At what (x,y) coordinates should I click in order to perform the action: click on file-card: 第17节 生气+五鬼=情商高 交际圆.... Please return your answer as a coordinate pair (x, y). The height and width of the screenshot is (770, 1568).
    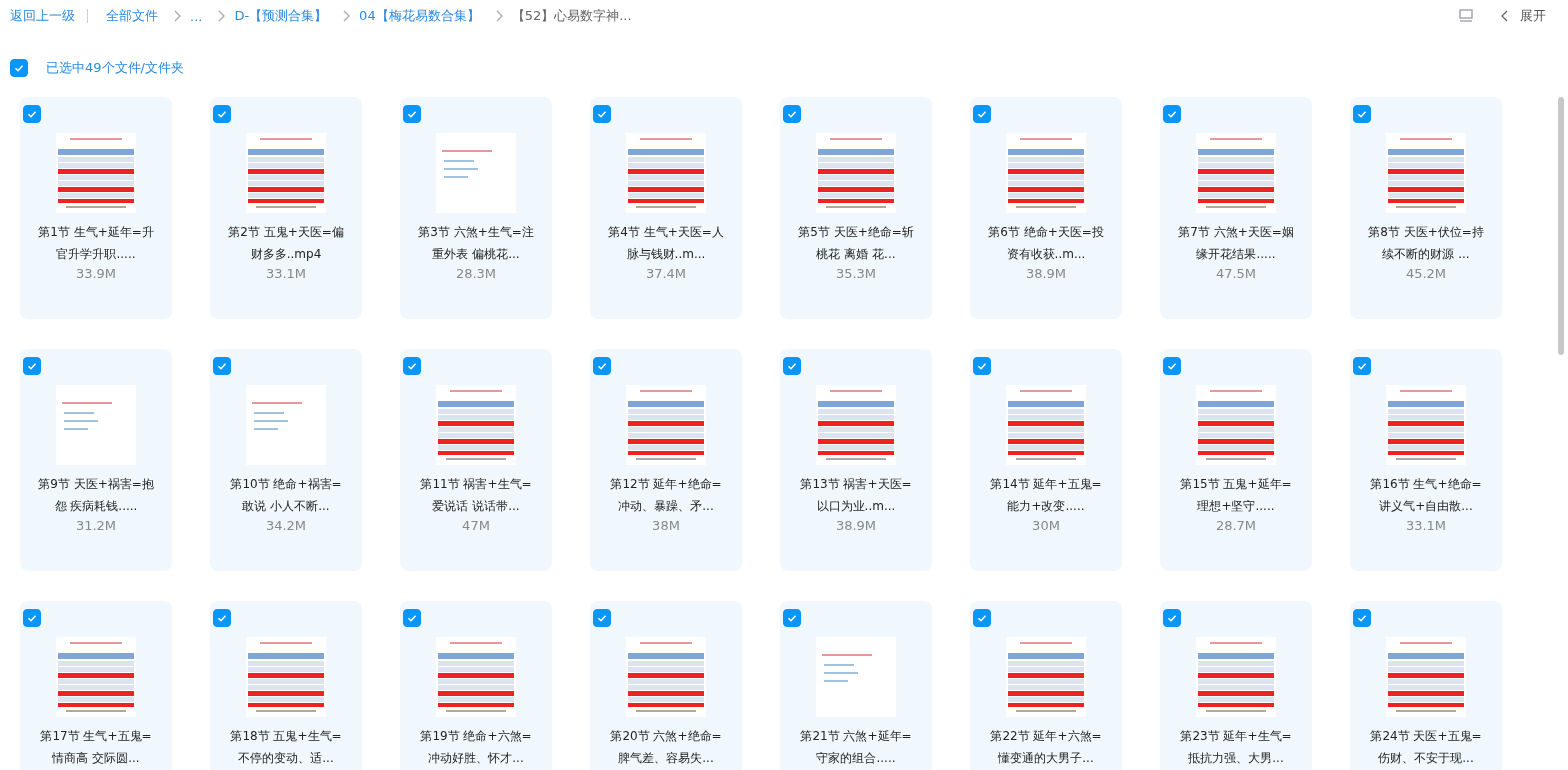
    Looking at the image, I should click on (96, 685).